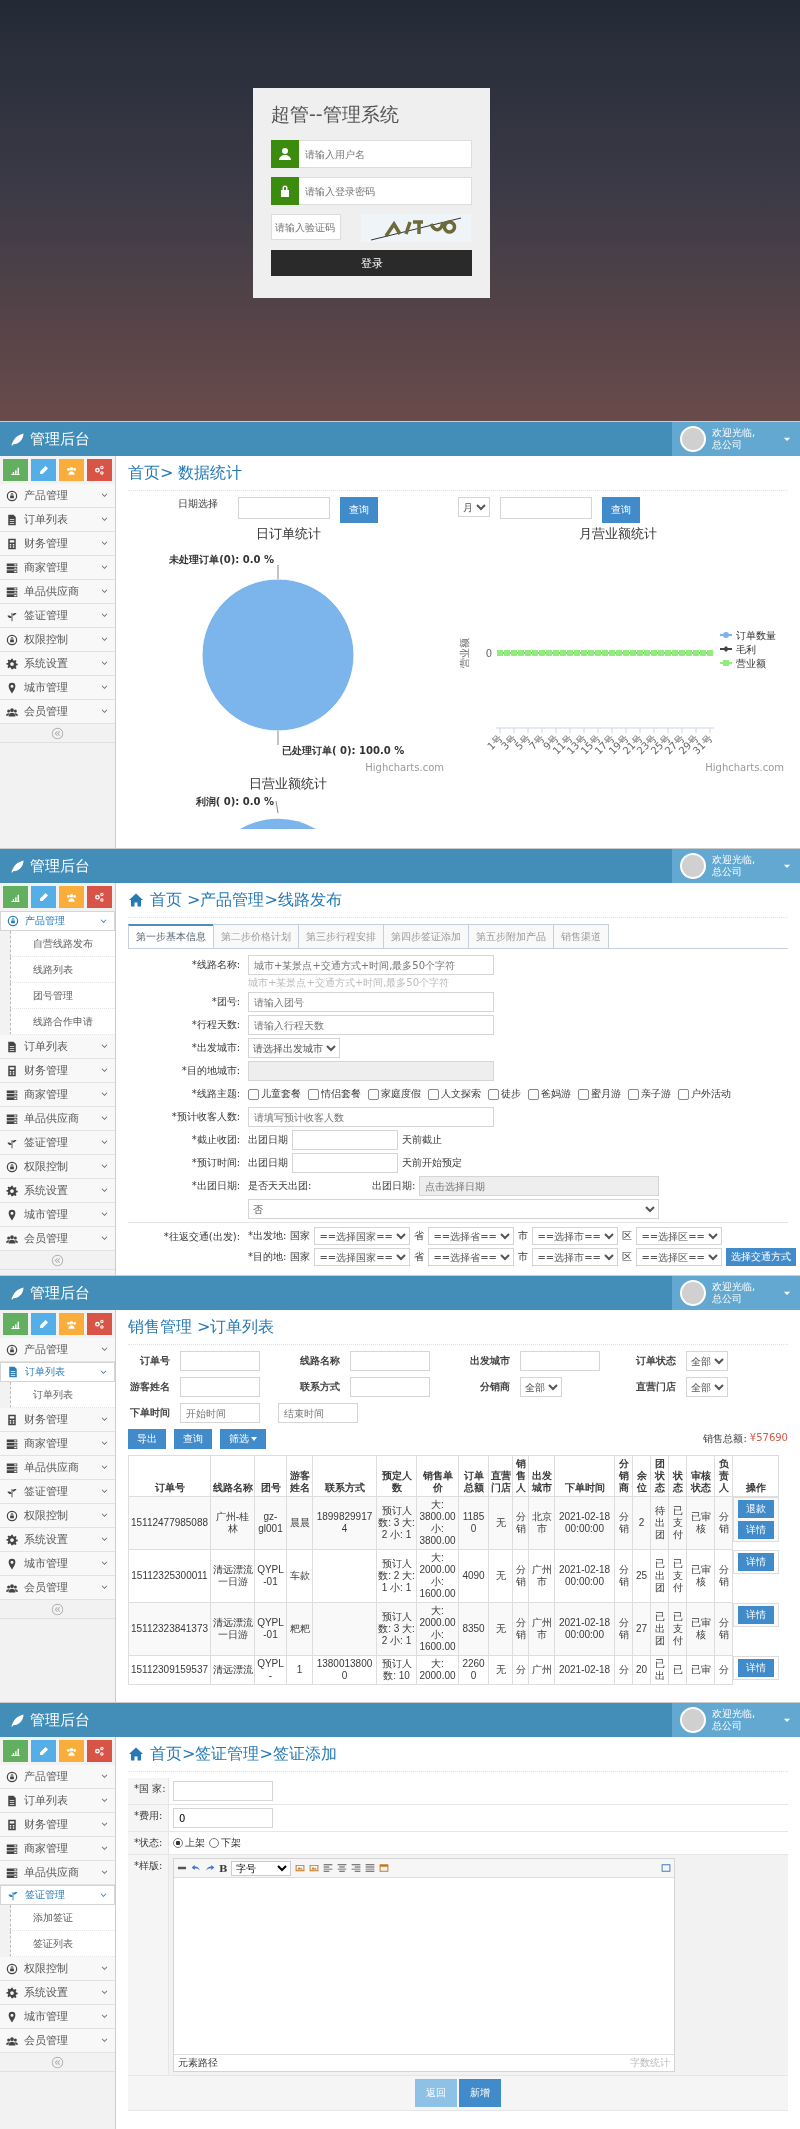  I want to click on dropdown: ==选择市==, so click(575, 1257).